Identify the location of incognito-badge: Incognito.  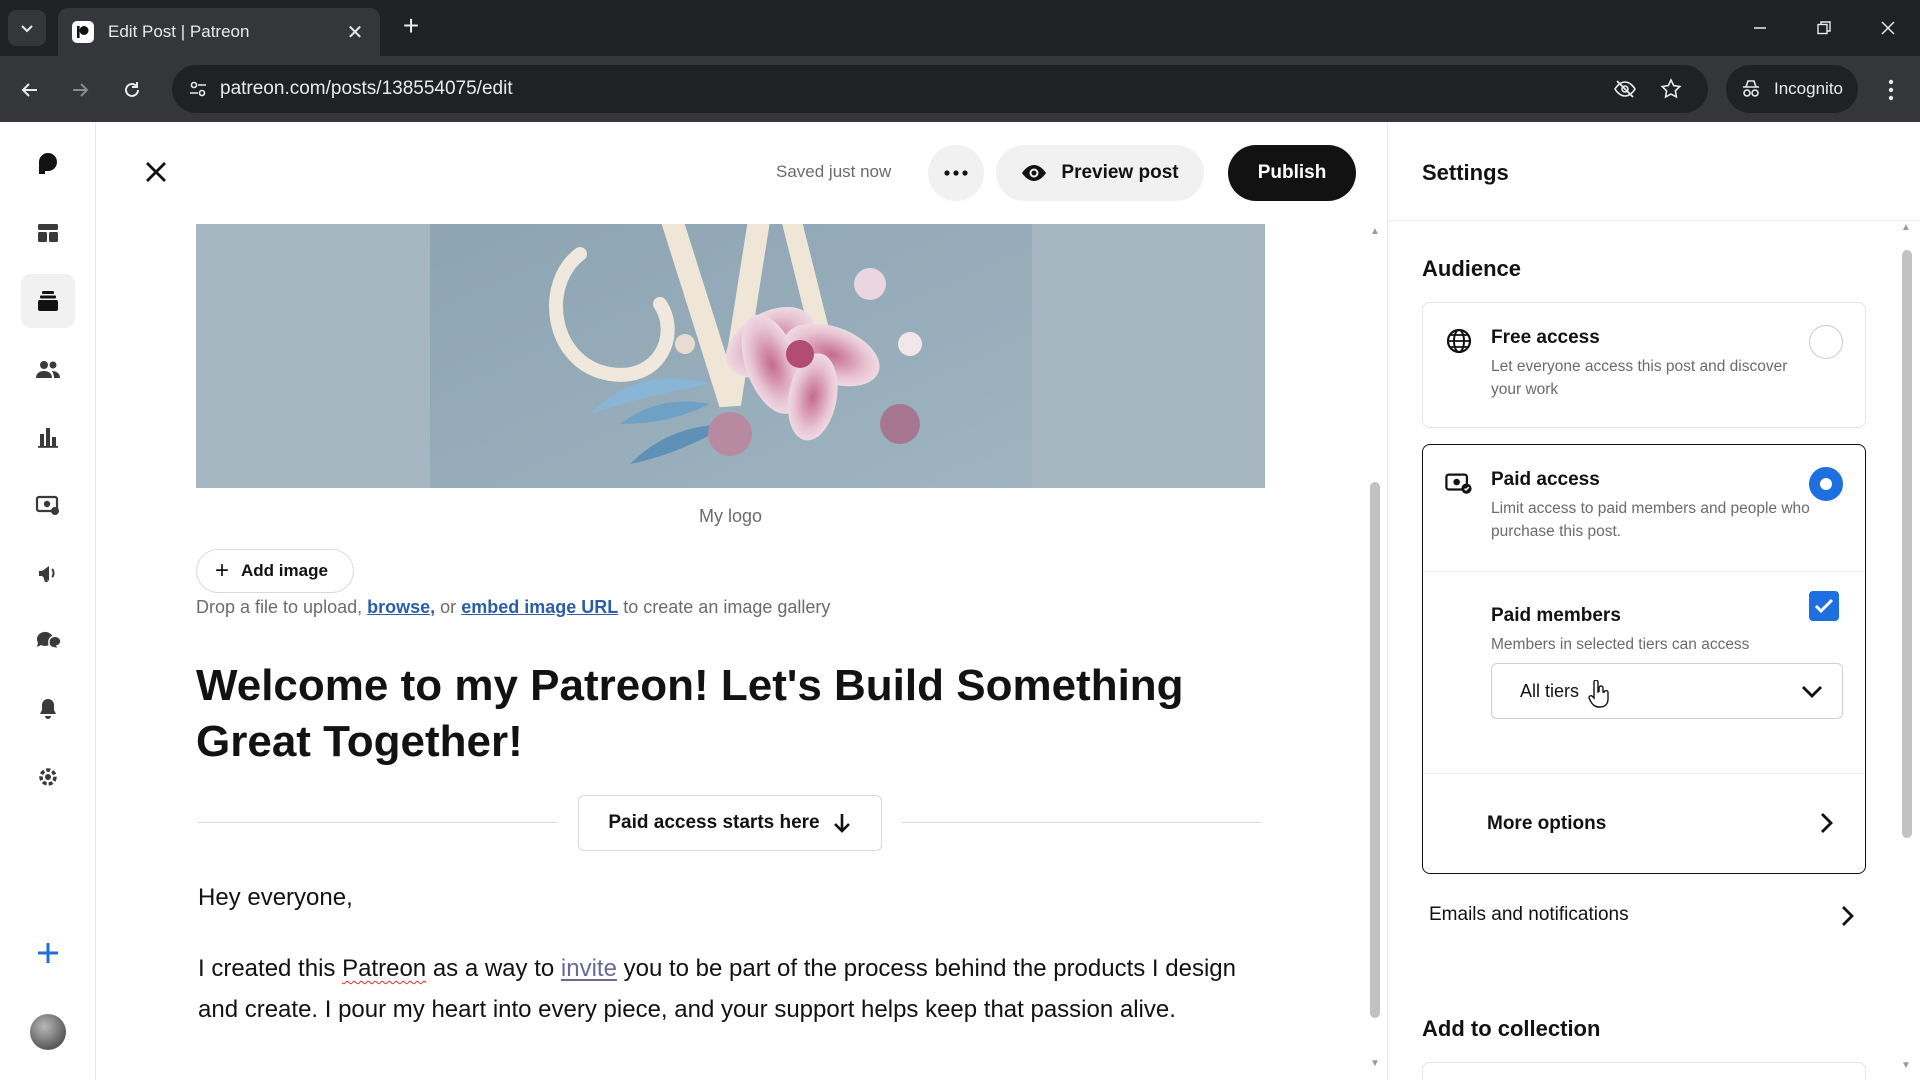
(1792, 89).